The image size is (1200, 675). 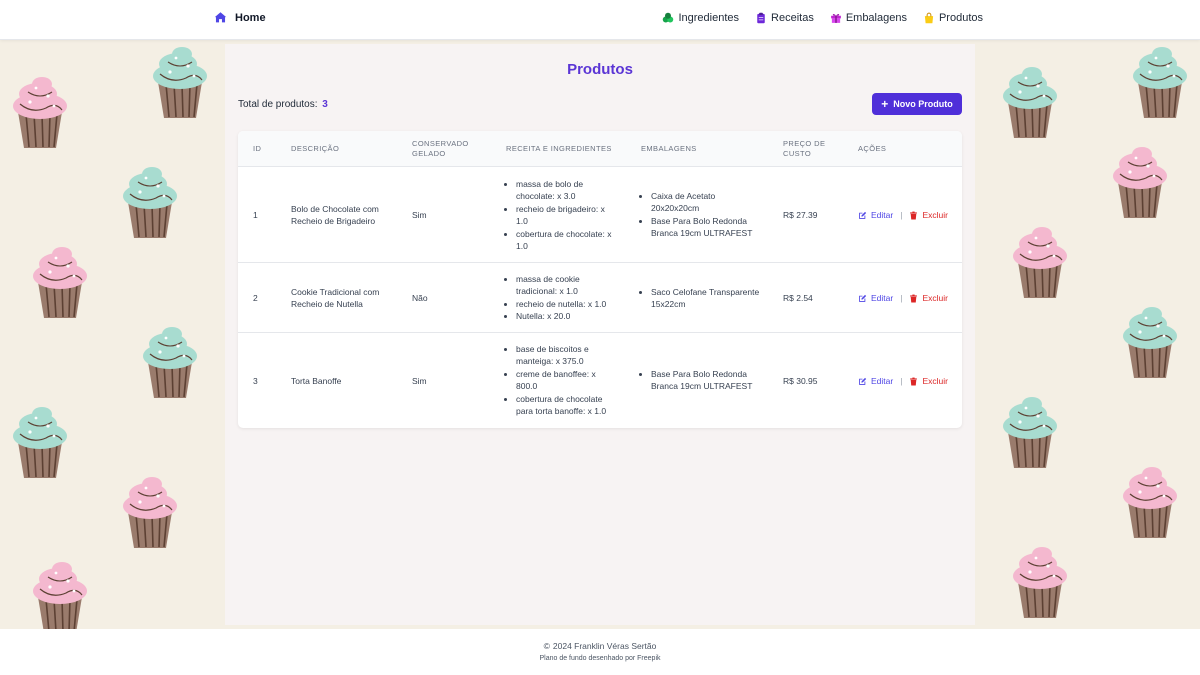 What do you see at coordinates (559, 148) in the screenshot?
I see `header-receita: Receita e Ingredientes` at bounding box center [559, 148].